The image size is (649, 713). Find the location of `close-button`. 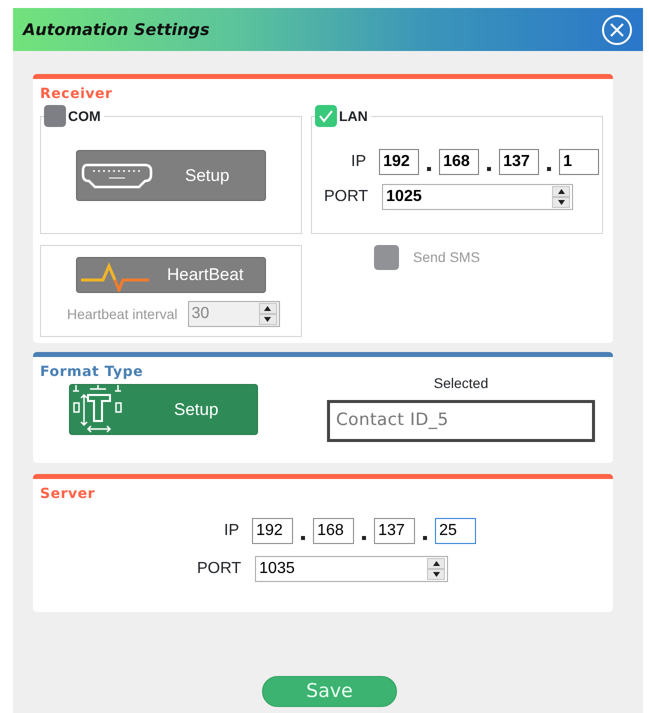

close-button is located at coordinates (617, 30).